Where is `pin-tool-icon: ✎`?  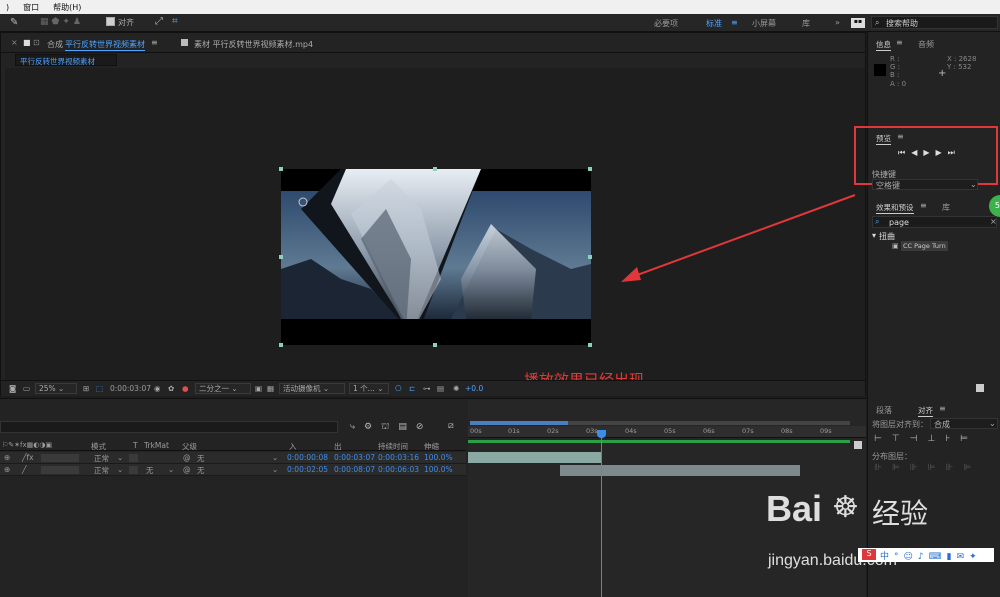
pin-tool-icon: ✎ is located at coordinates (14, 22).